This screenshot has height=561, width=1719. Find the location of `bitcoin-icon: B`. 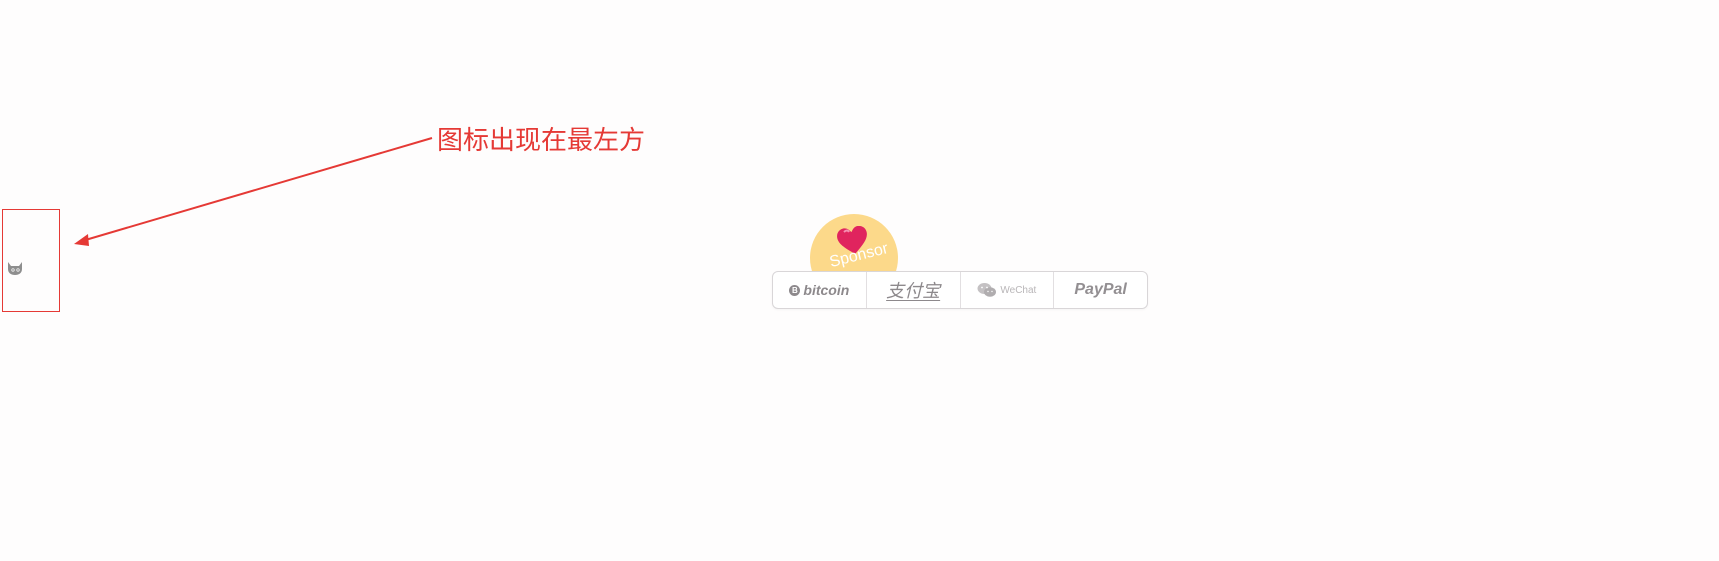

bitcoin-icon: B is located at coordinates (795, 290).